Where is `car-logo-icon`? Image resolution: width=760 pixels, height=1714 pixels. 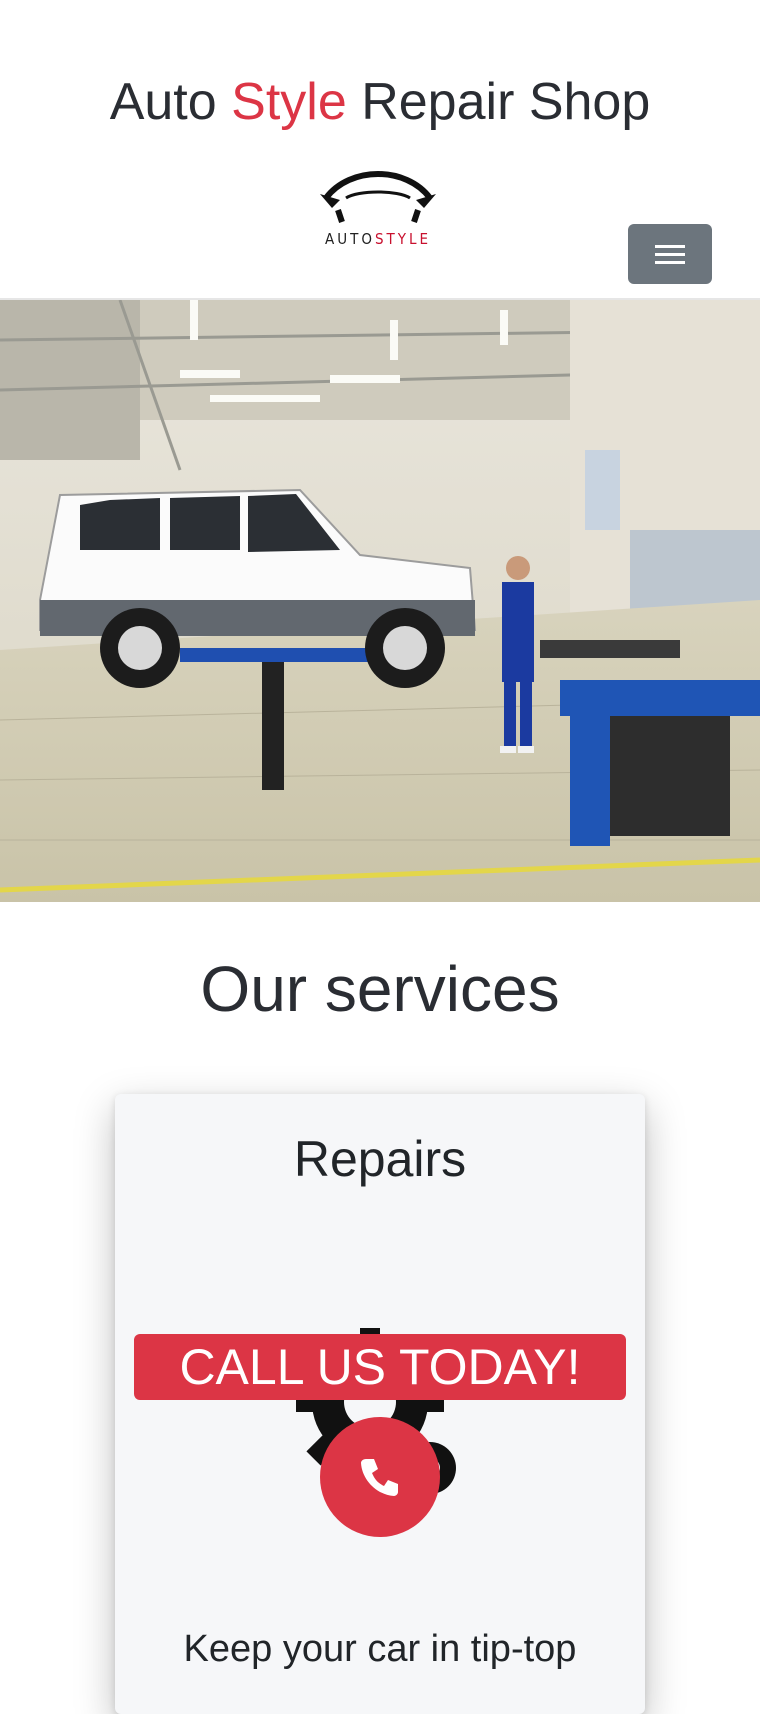
car-logo-icon is located at coordinates (378, 196).